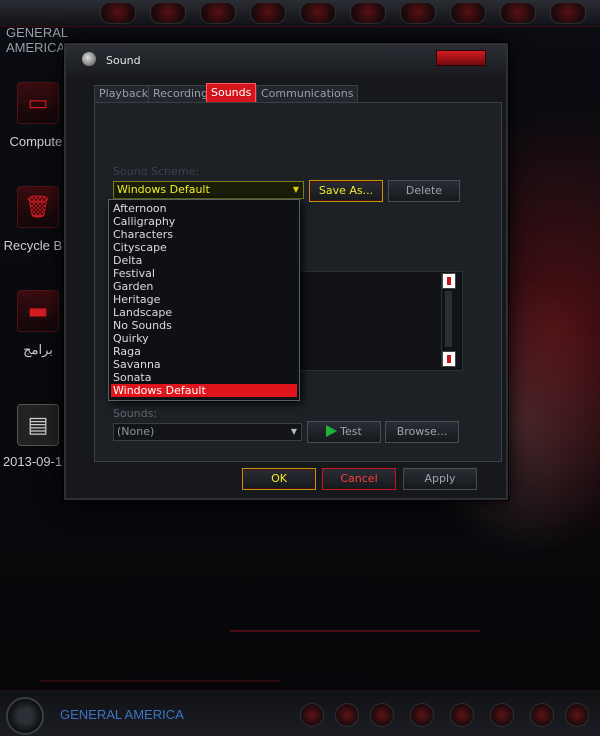  What do you see at coordinates (204, 273) in the screenshot?
I see `dropdown-option: Festival` at bounding box center [204, 273].